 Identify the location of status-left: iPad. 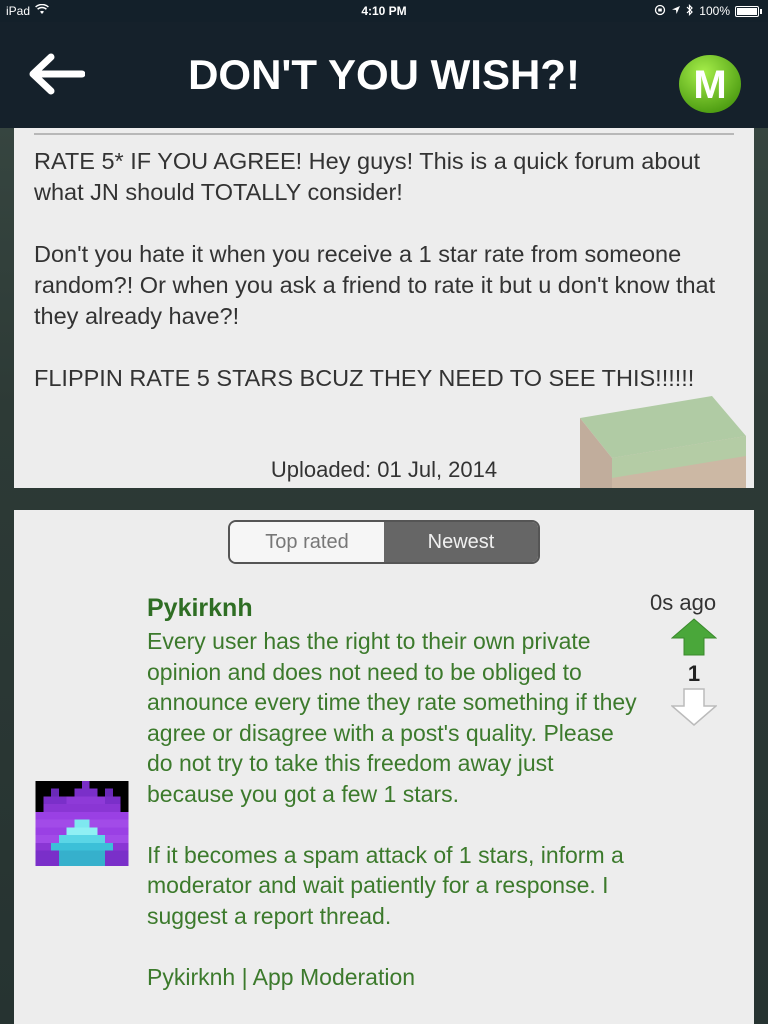
(27, 10).